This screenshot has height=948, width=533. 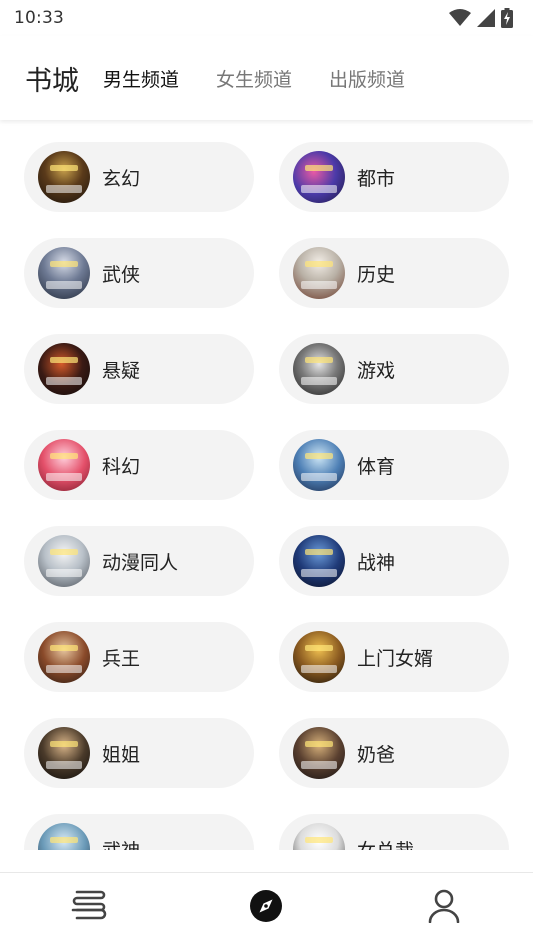 I want to click on category-item: 战神, so click(x=394, y=561).